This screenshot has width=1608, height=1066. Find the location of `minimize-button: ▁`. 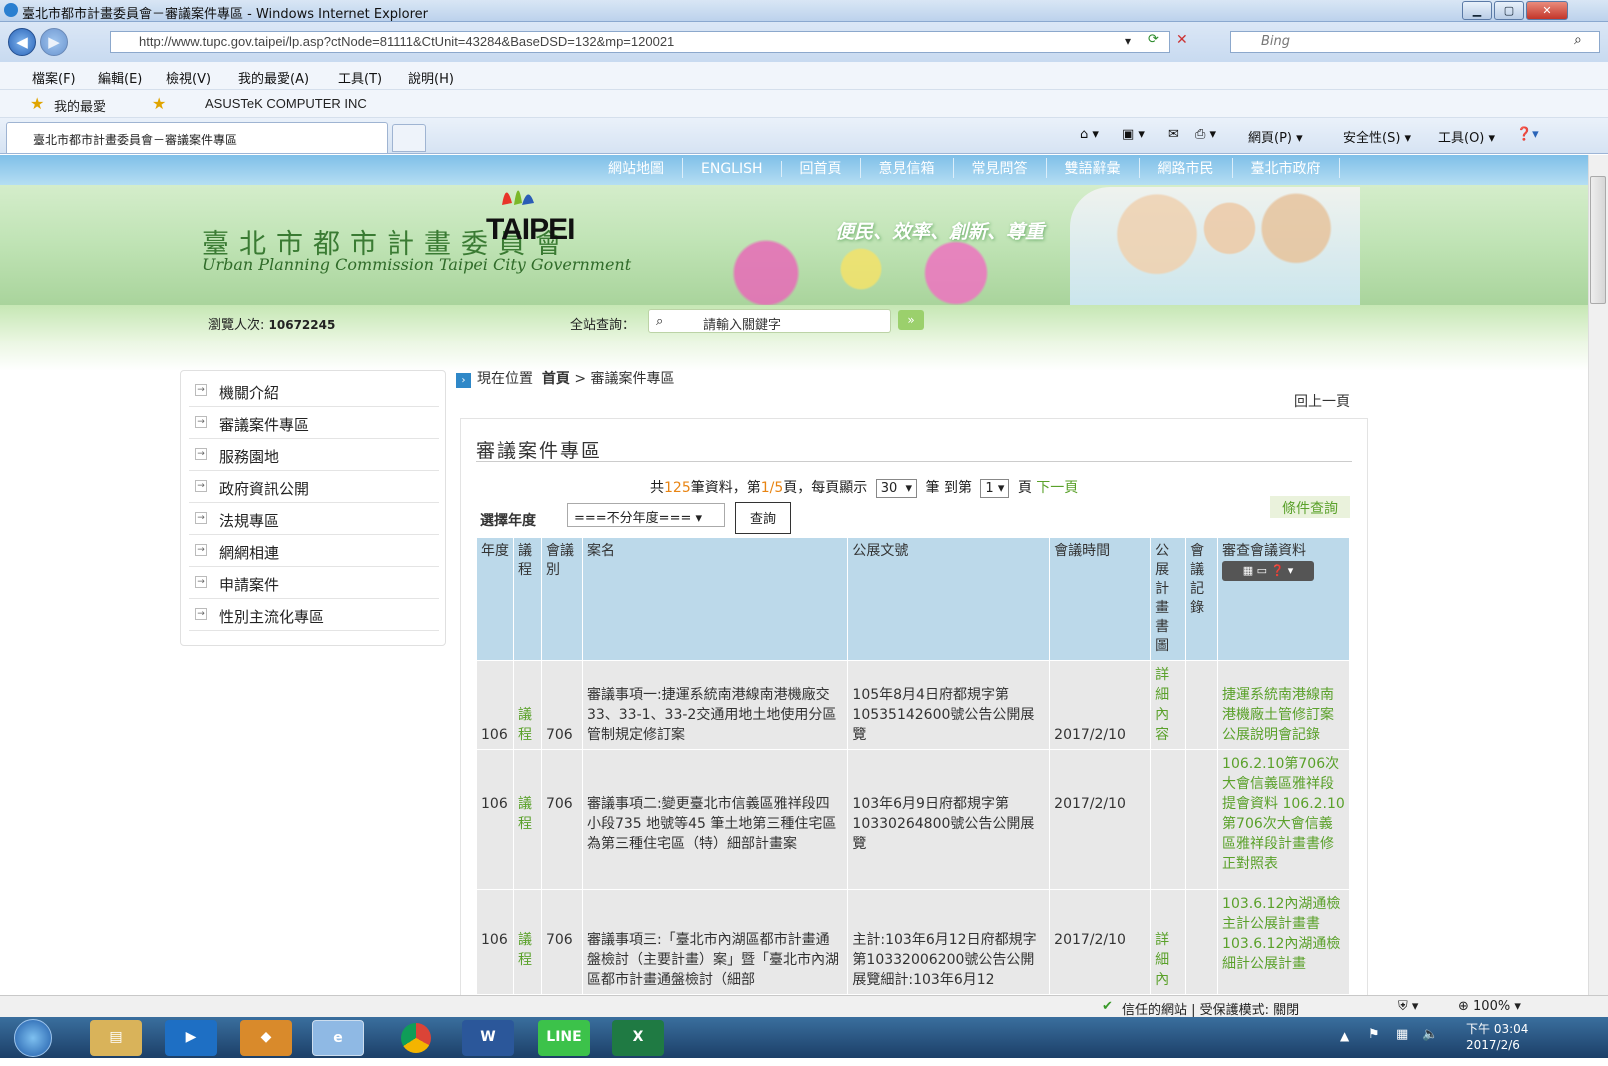

minimize-button: ▁ is located at coordinates (1477, 10).